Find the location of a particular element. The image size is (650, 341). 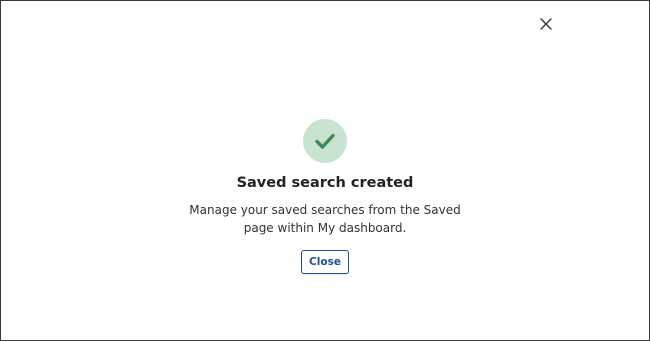

close-icon is located at coordinates (546, 24).